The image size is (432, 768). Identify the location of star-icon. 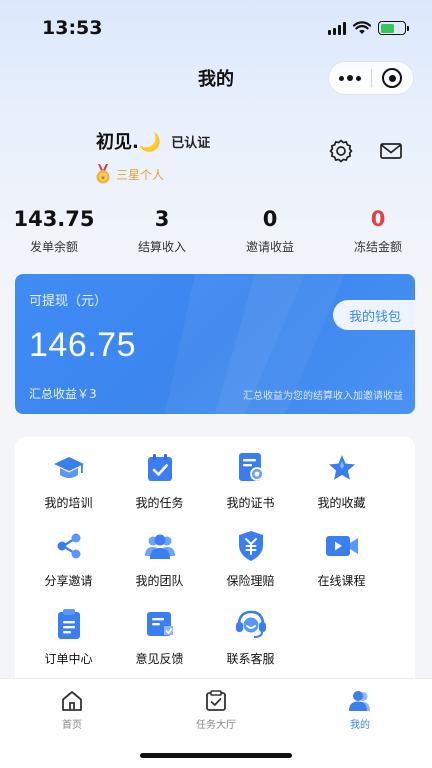
(342, 468).